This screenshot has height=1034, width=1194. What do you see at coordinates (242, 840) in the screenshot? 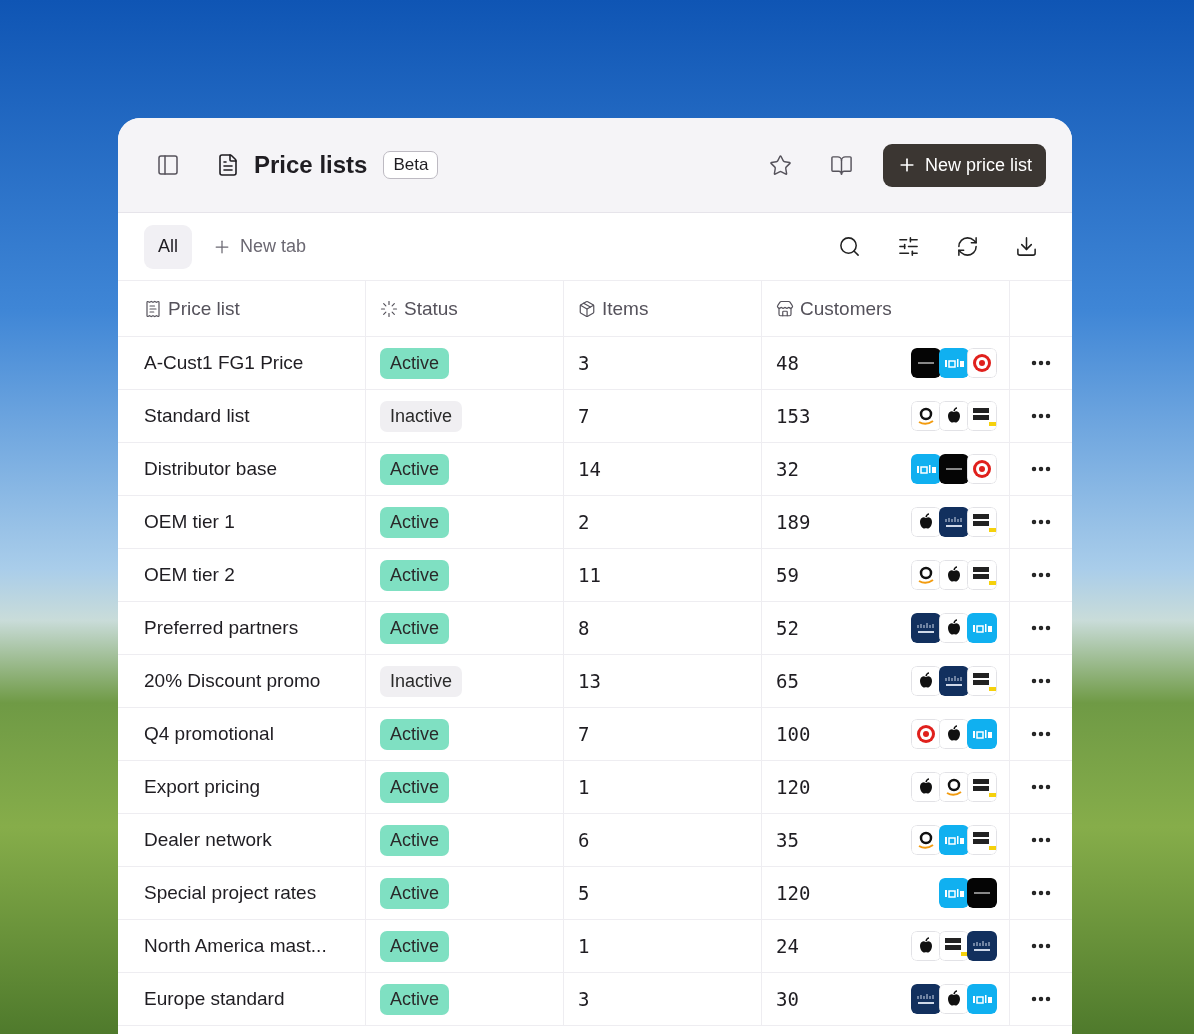
I see `table-cell: Dealer network` at bounding box center [242, 840].